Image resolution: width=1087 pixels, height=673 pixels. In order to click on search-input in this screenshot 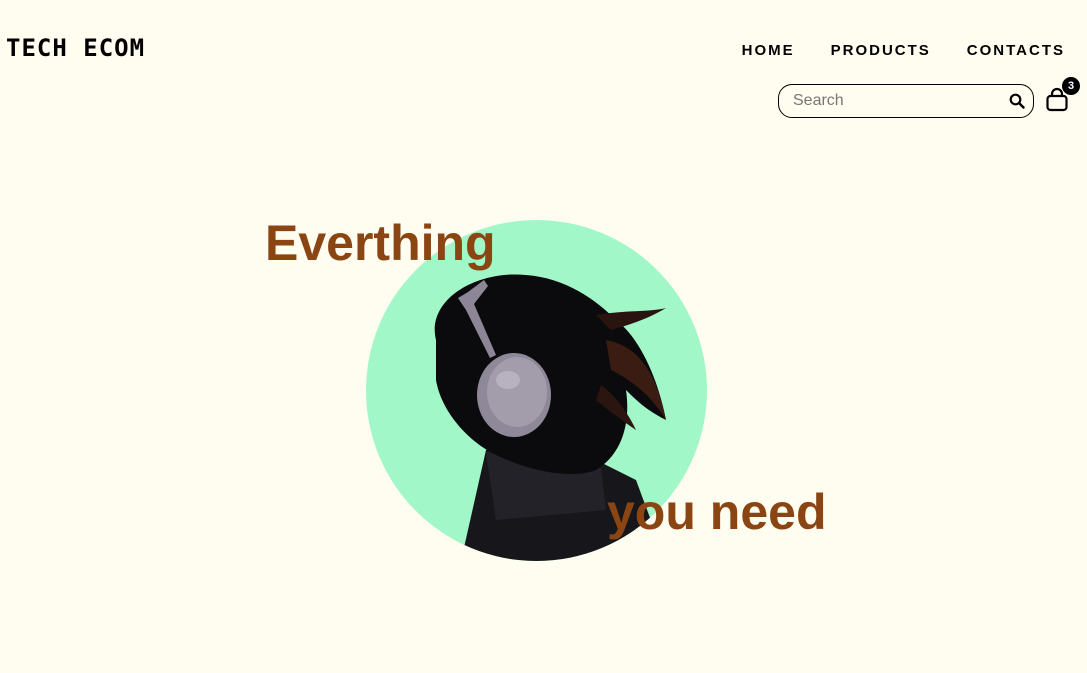, I will do `click(893, 101)`.